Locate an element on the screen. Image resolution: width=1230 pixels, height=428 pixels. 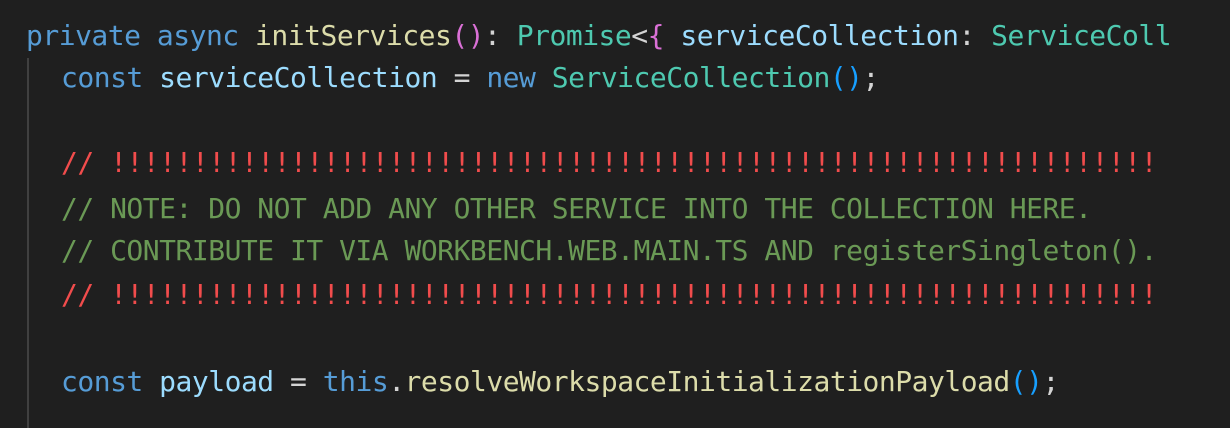
type-servicecollection-truncated: ServiceColl is located at coordinates (1081, 35).